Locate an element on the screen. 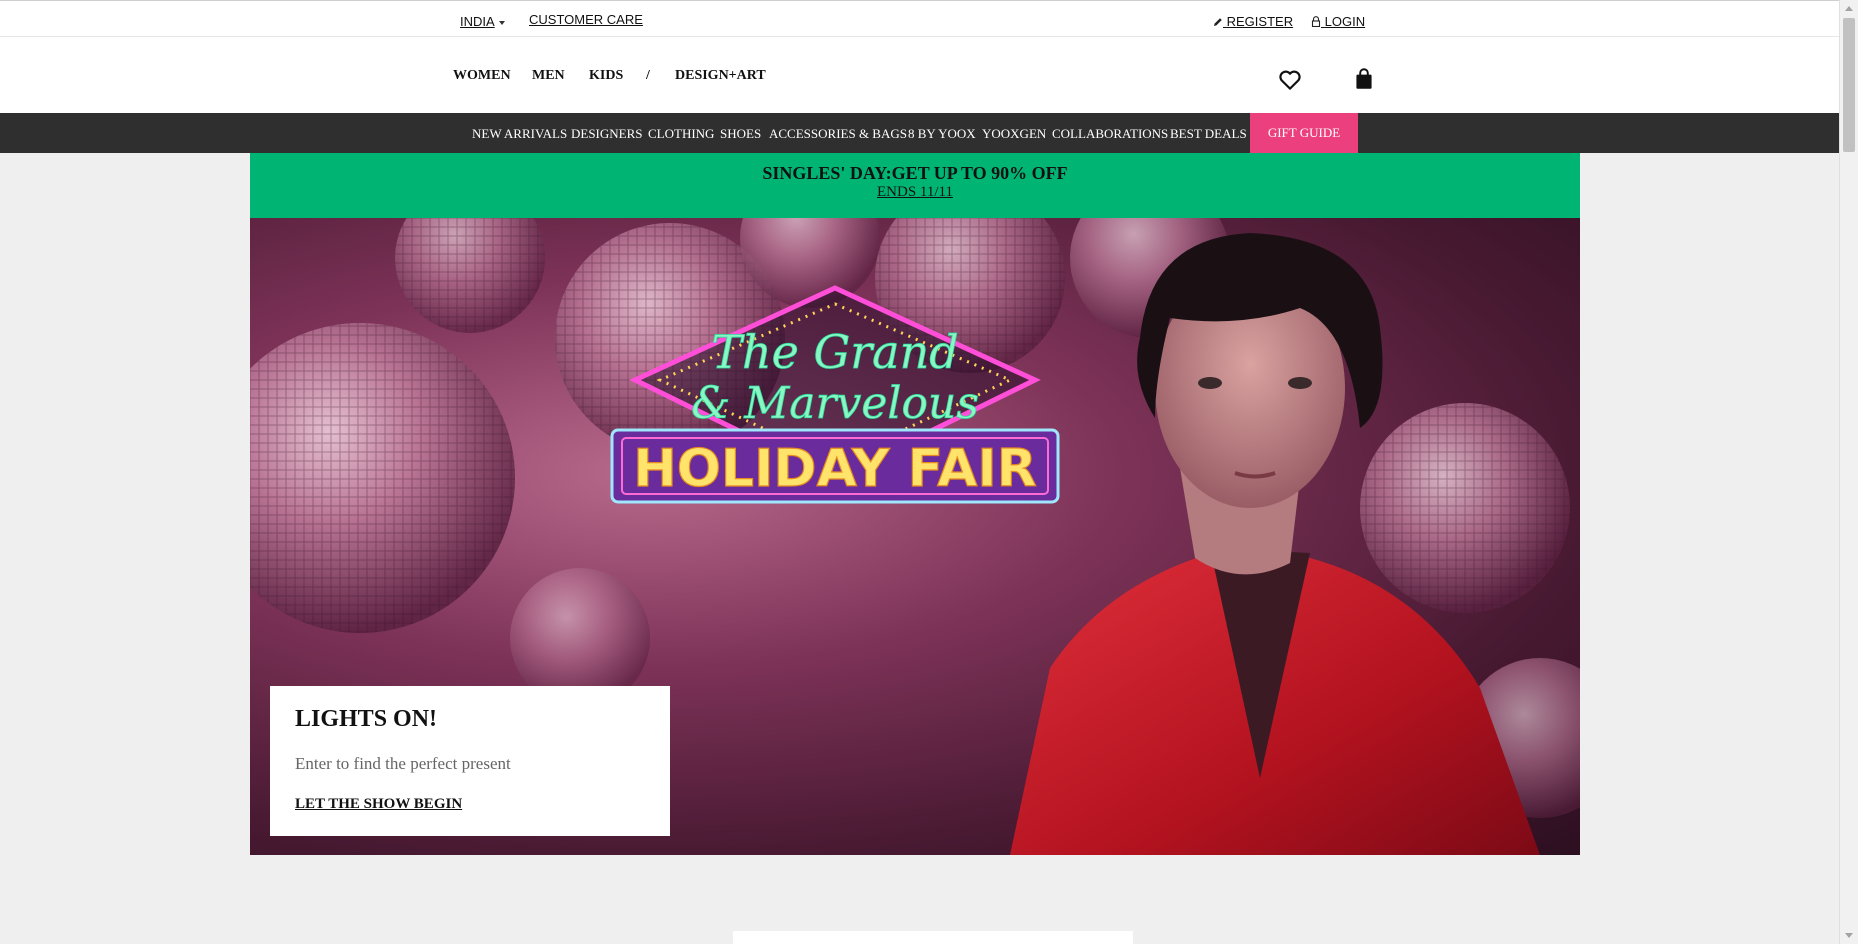 Image resolution: width=1858 pixels, height=944 pixels. nav-women: WOMEN is located at coordinates (482, 76).